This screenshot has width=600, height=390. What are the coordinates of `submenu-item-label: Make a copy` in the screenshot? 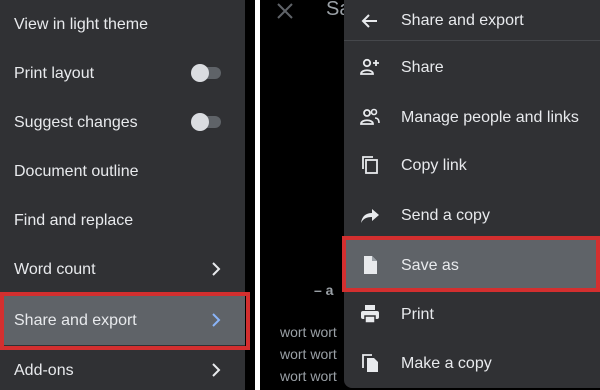 It's located at (446, 363).